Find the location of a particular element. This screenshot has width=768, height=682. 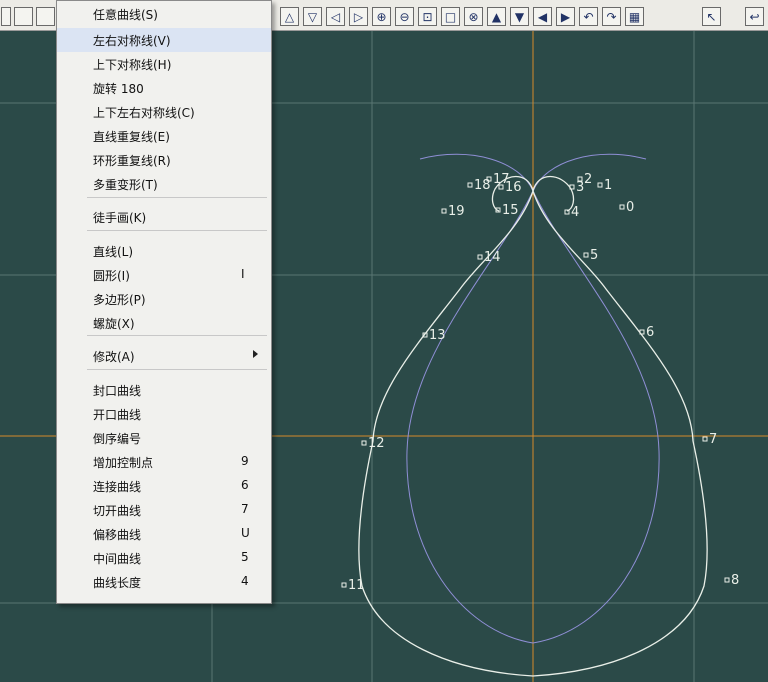

pointer-icon: ↖ is located at coordinates (711, 16).